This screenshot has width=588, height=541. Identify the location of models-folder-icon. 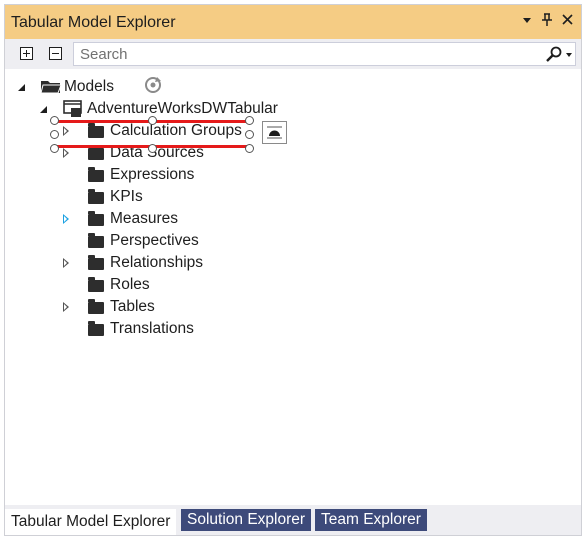
(51, 88).